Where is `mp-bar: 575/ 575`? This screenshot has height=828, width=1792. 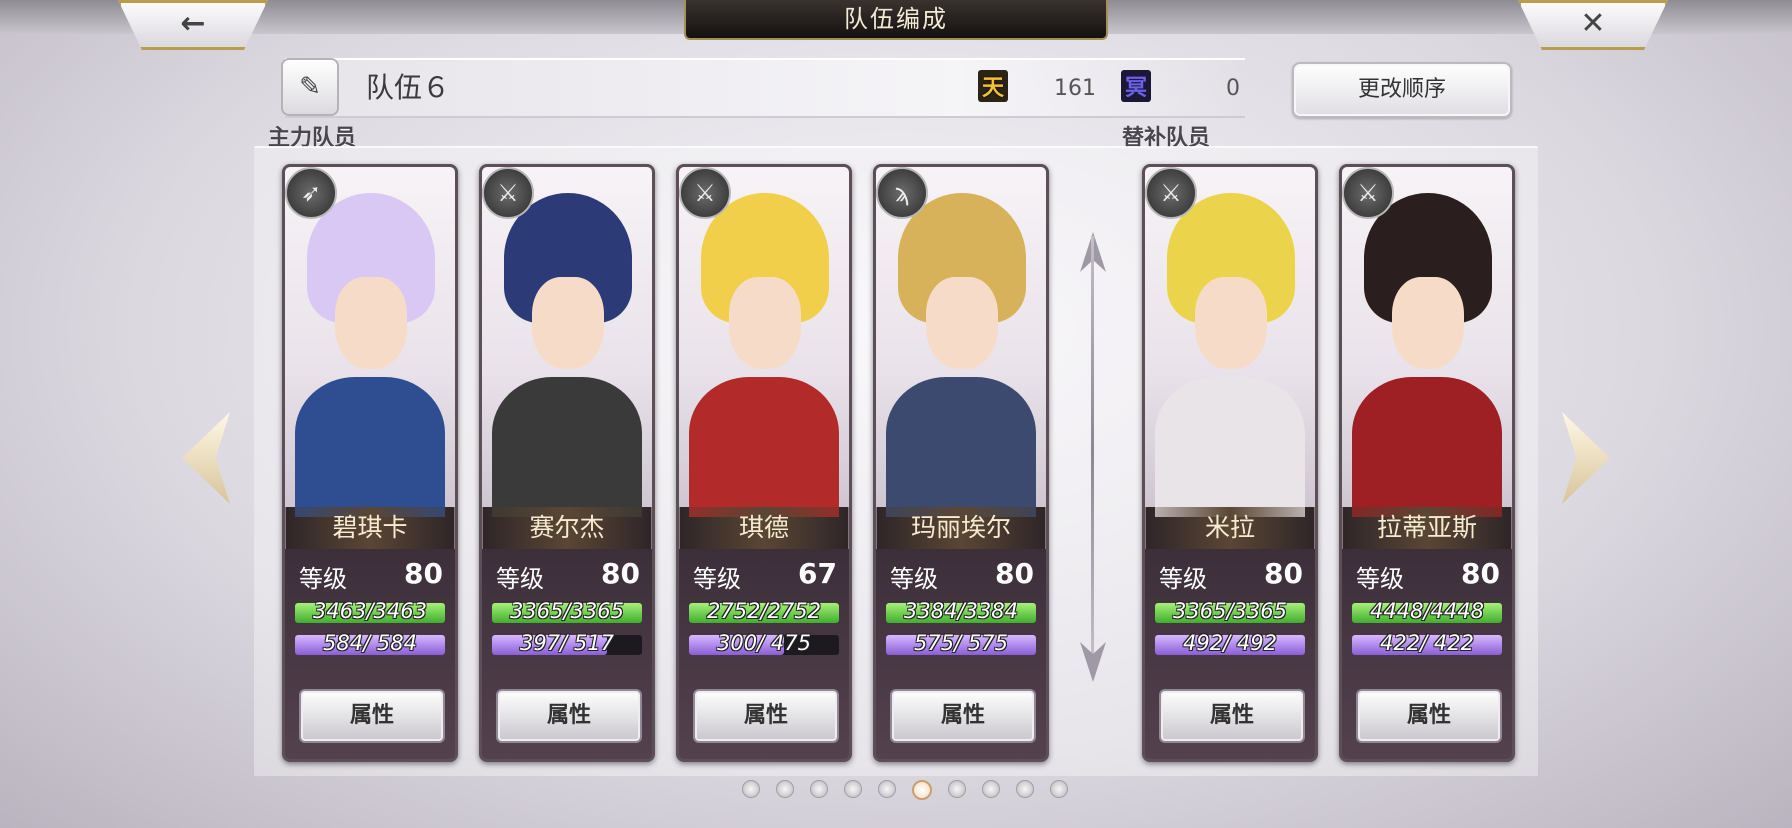 mp-bar: 575/ 575 is located at coordinates (961, 643).